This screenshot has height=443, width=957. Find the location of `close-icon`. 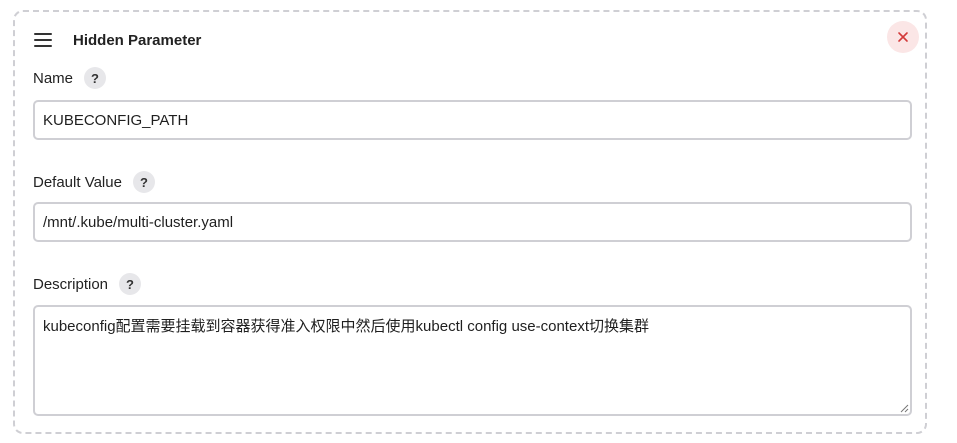

close-icon is located at coordinates (903, 37).